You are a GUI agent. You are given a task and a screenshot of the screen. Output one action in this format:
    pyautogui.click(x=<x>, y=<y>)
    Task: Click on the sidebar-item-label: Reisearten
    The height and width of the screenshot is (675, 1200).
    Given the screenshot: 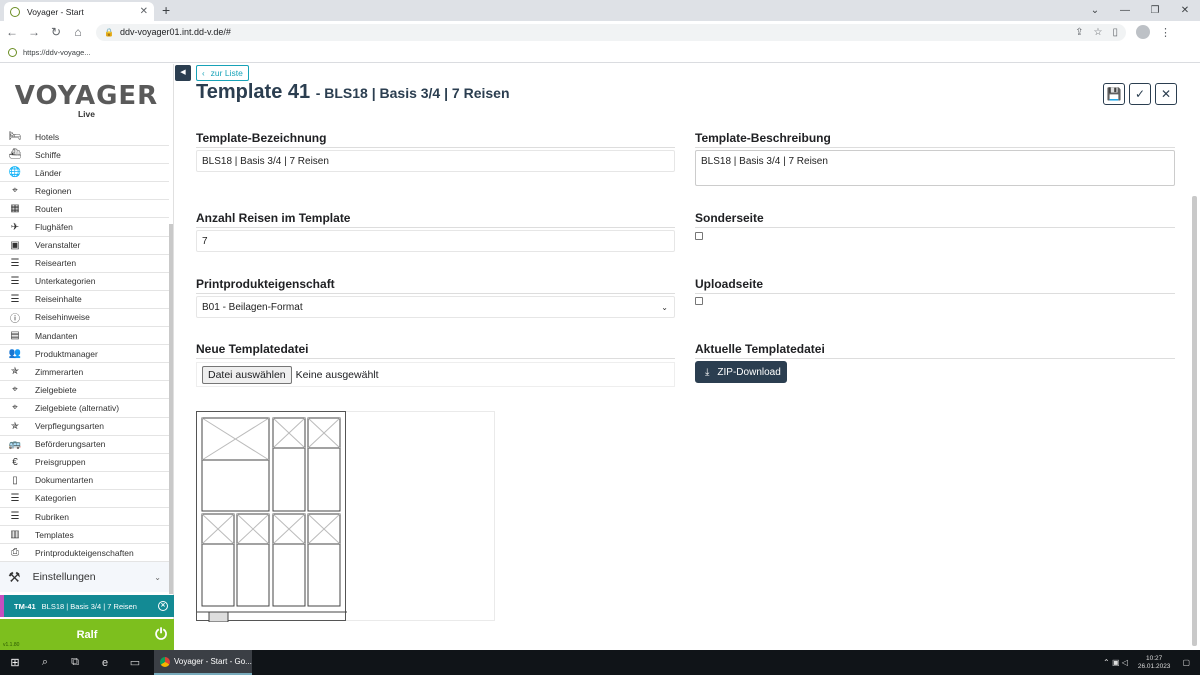 What is the action you would take?
    pyautogui.click(x=56, y=263)
    